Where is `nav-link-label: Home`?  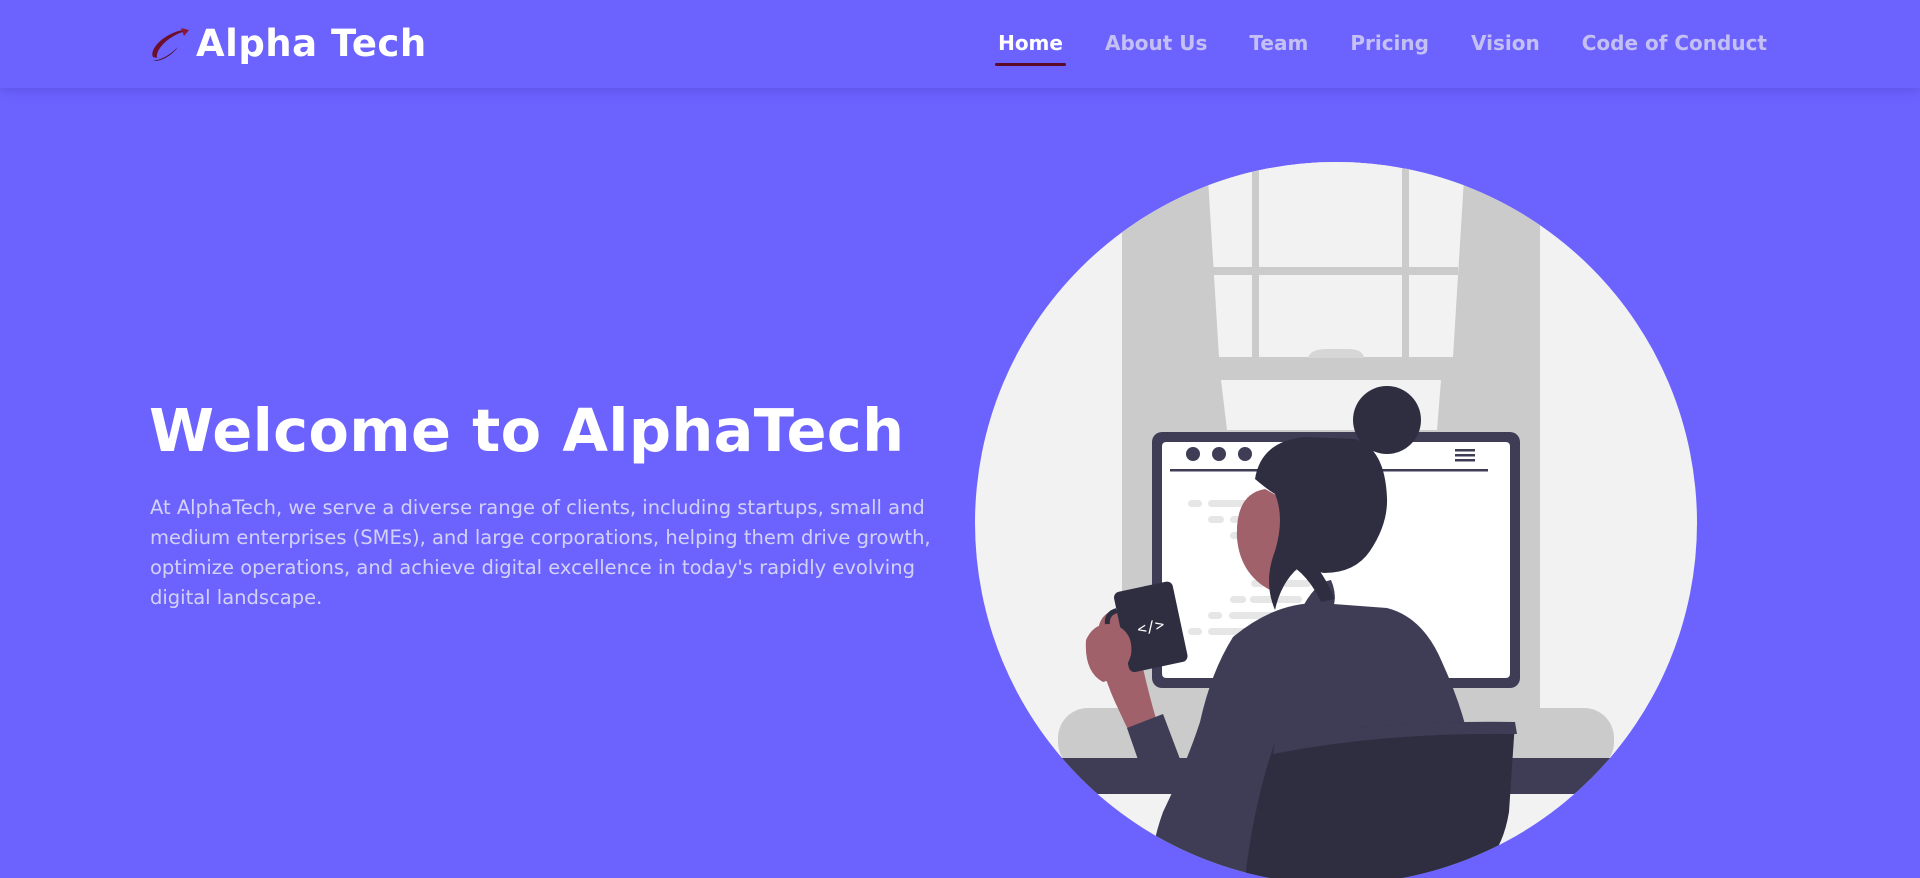 nav-link-label: Home is located at coordinates (1030, 43).